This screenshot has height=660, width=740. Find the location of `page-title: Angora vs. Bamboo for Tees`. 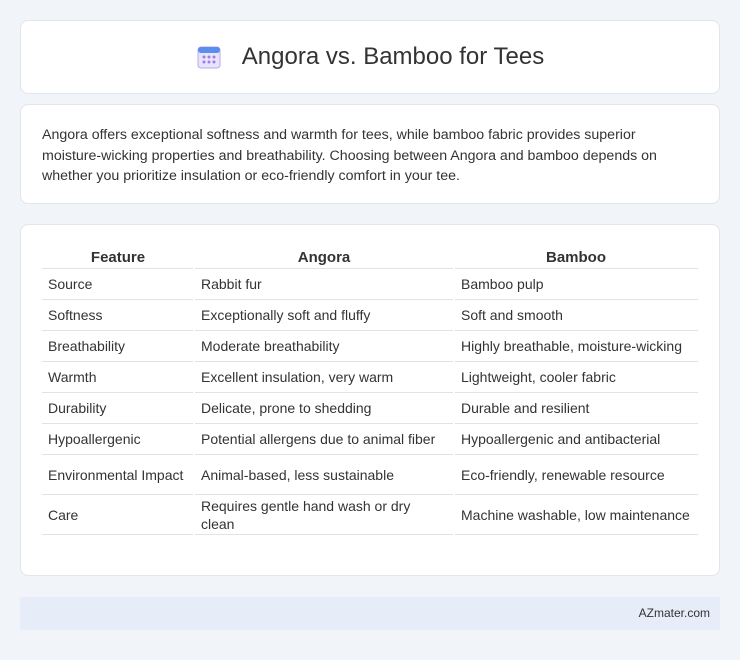

page-title: Angora vs. Bamboo for Tees is located at coordinates (393, 56).